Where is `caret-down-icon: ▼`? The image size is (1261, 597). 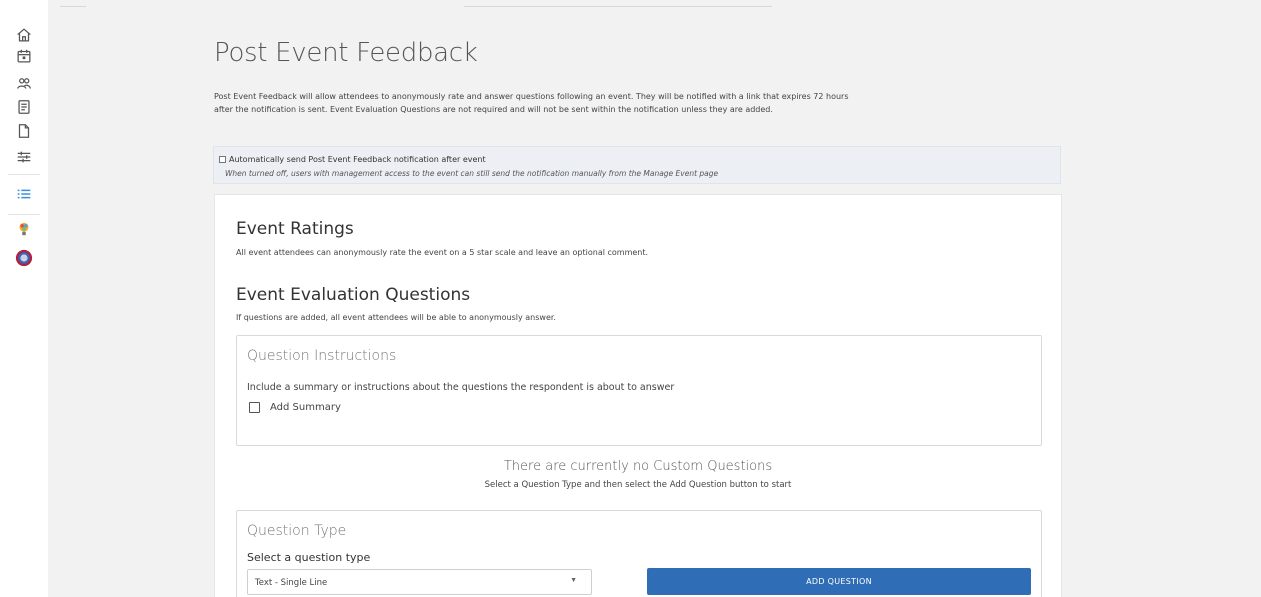 caret-down-icon: ▼ is located at coordinates (573, 580).